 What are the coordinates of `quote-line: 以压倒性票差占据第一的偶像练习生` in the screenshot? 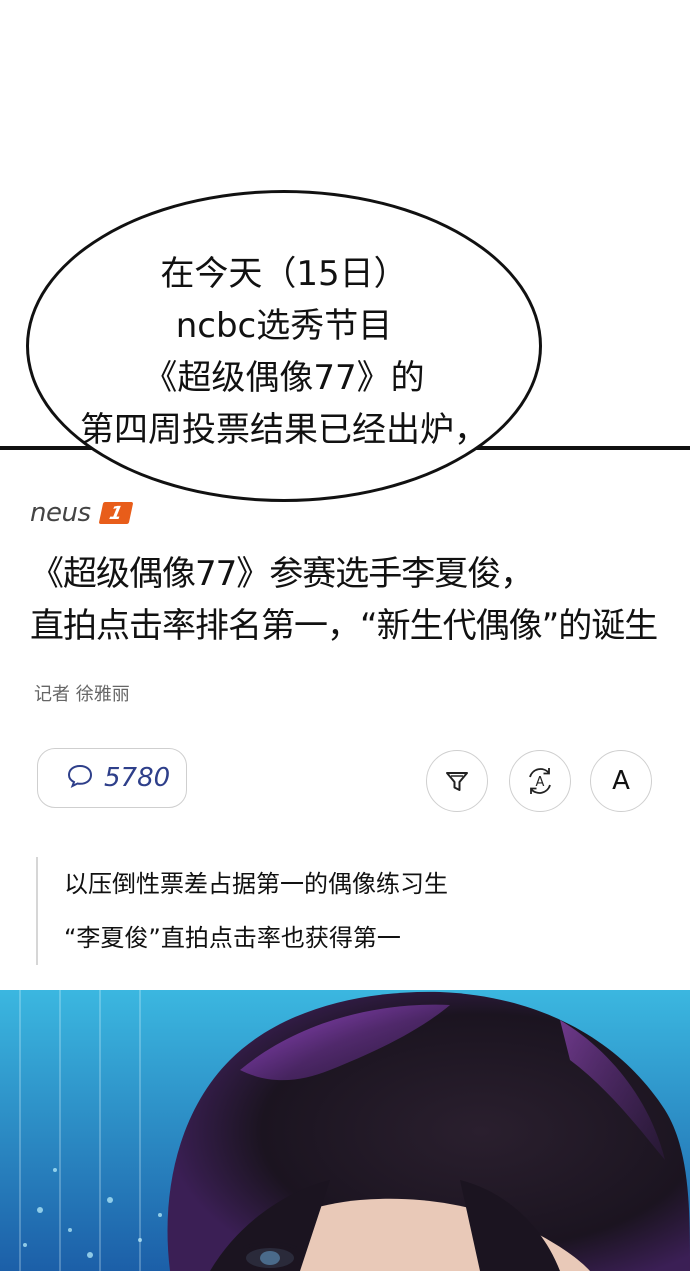 It's located at (256, 884).